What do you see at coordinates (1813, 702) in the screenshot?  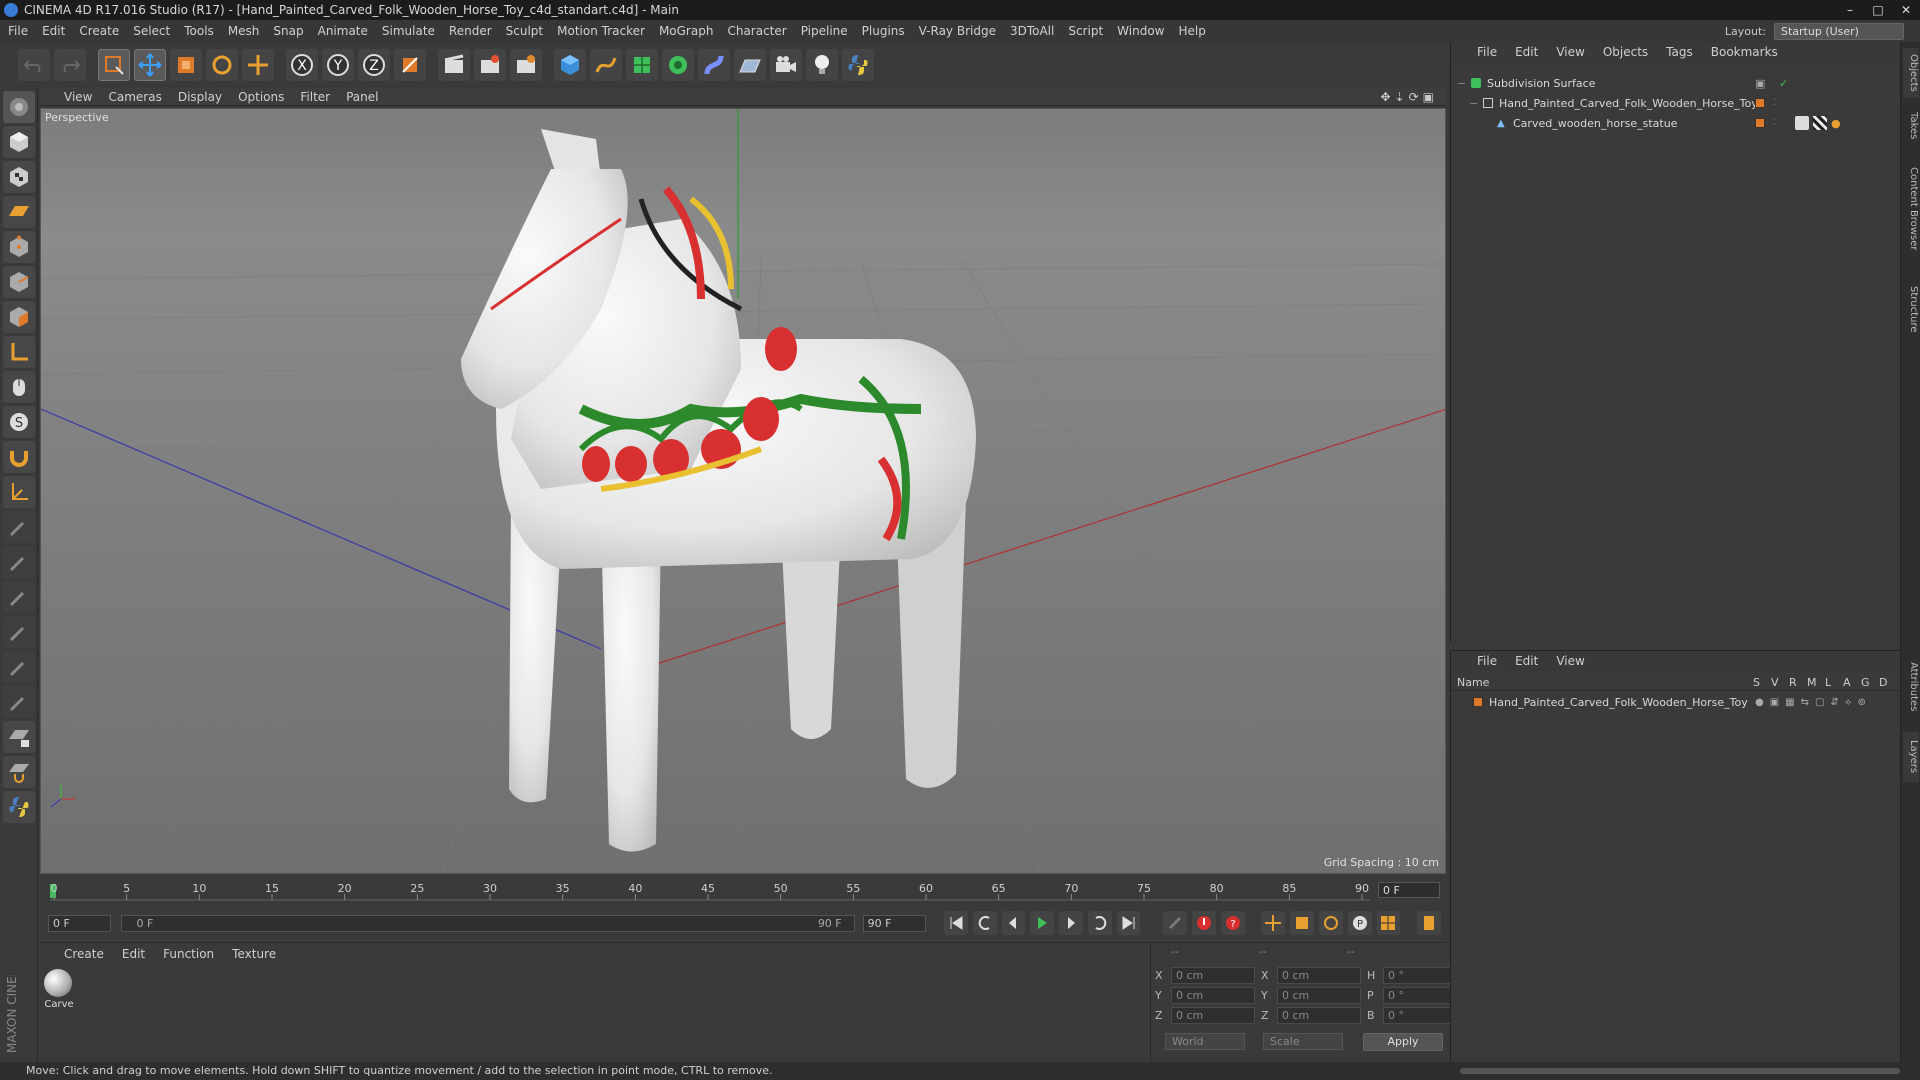 I see `layer-toggle-icons: ●▣▦⇆▢⇵⟡⊚` at bounding box center [1813, 702].